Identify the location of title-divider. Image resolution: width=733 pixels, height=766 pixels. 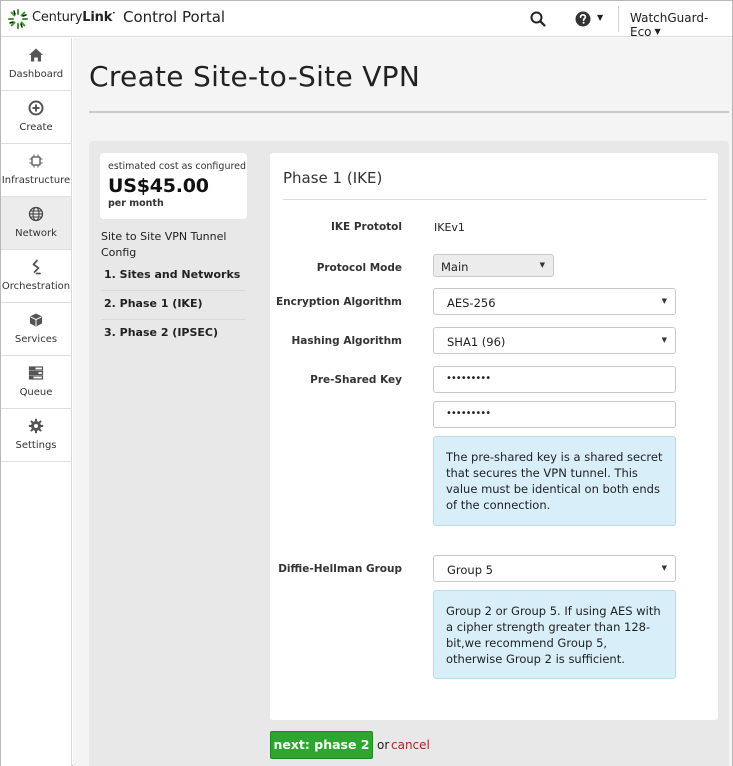
(409, 112).